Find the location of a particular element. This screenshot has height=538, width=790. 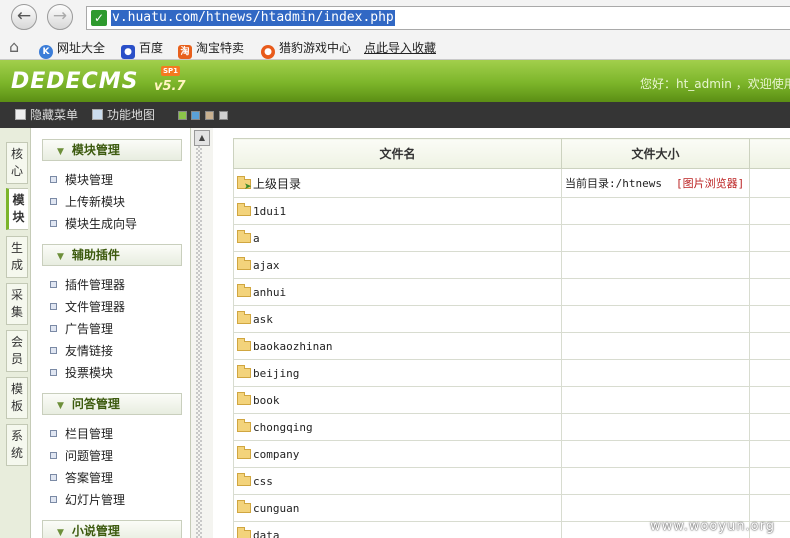

hide-menu-button: 隐藏菜单 is located at coordinates (46, 115).